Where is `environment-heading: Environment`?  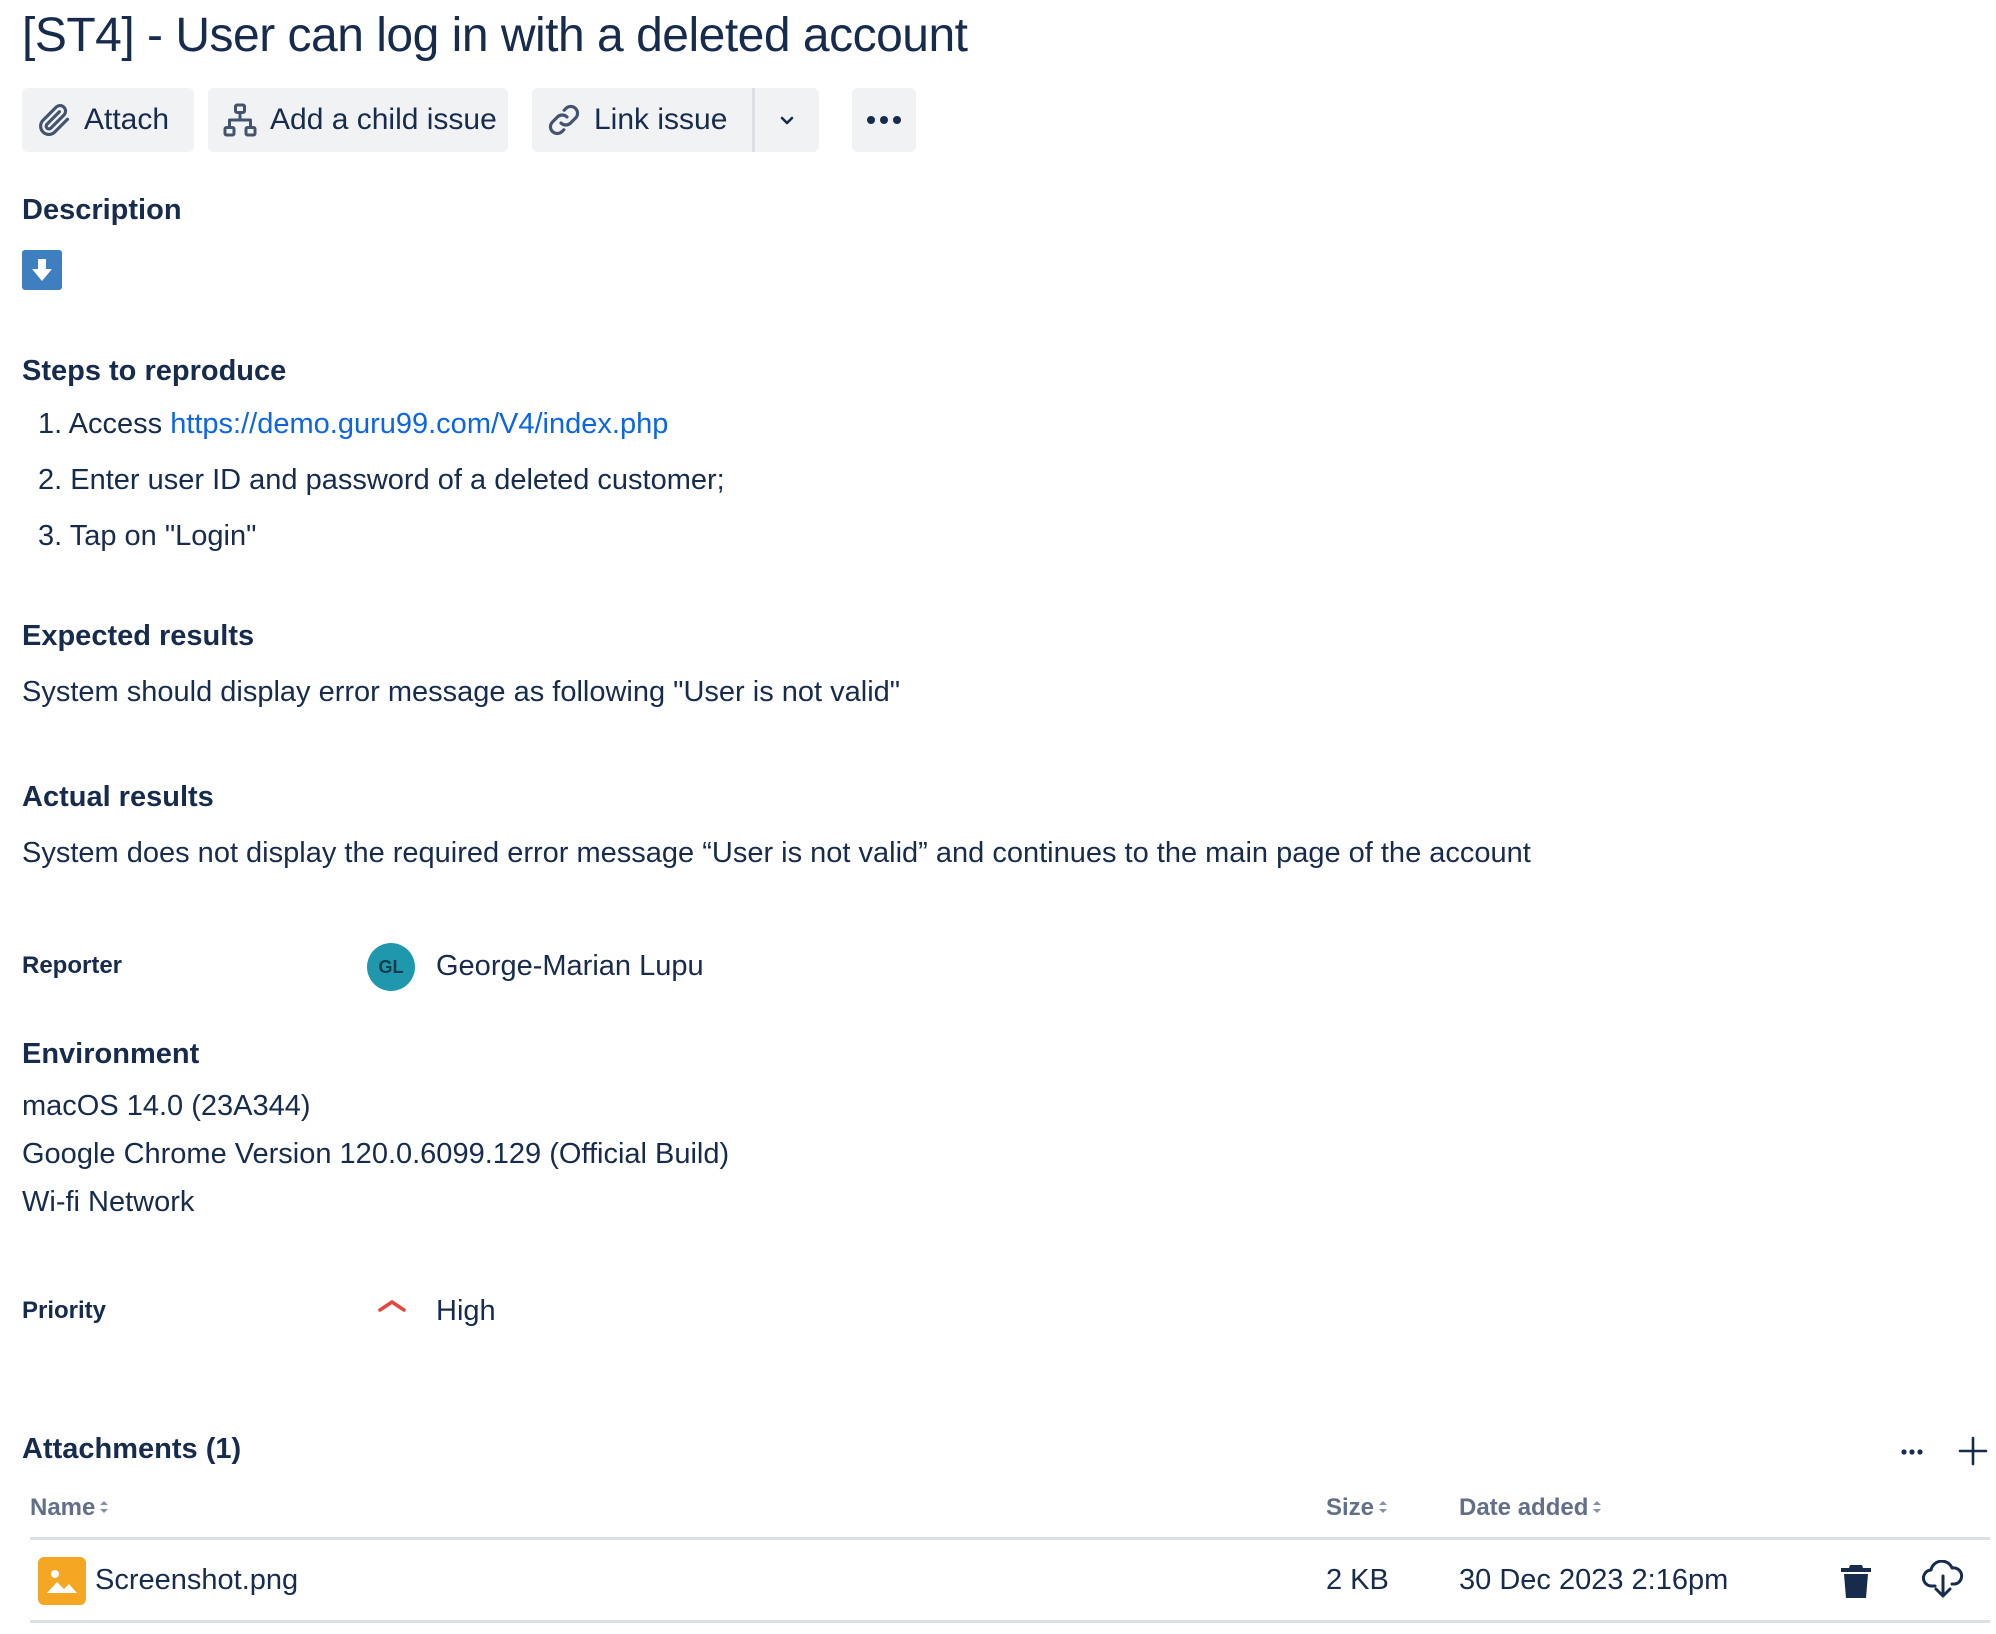 environment-heading: Environment is located at coordinates (111, 1054).